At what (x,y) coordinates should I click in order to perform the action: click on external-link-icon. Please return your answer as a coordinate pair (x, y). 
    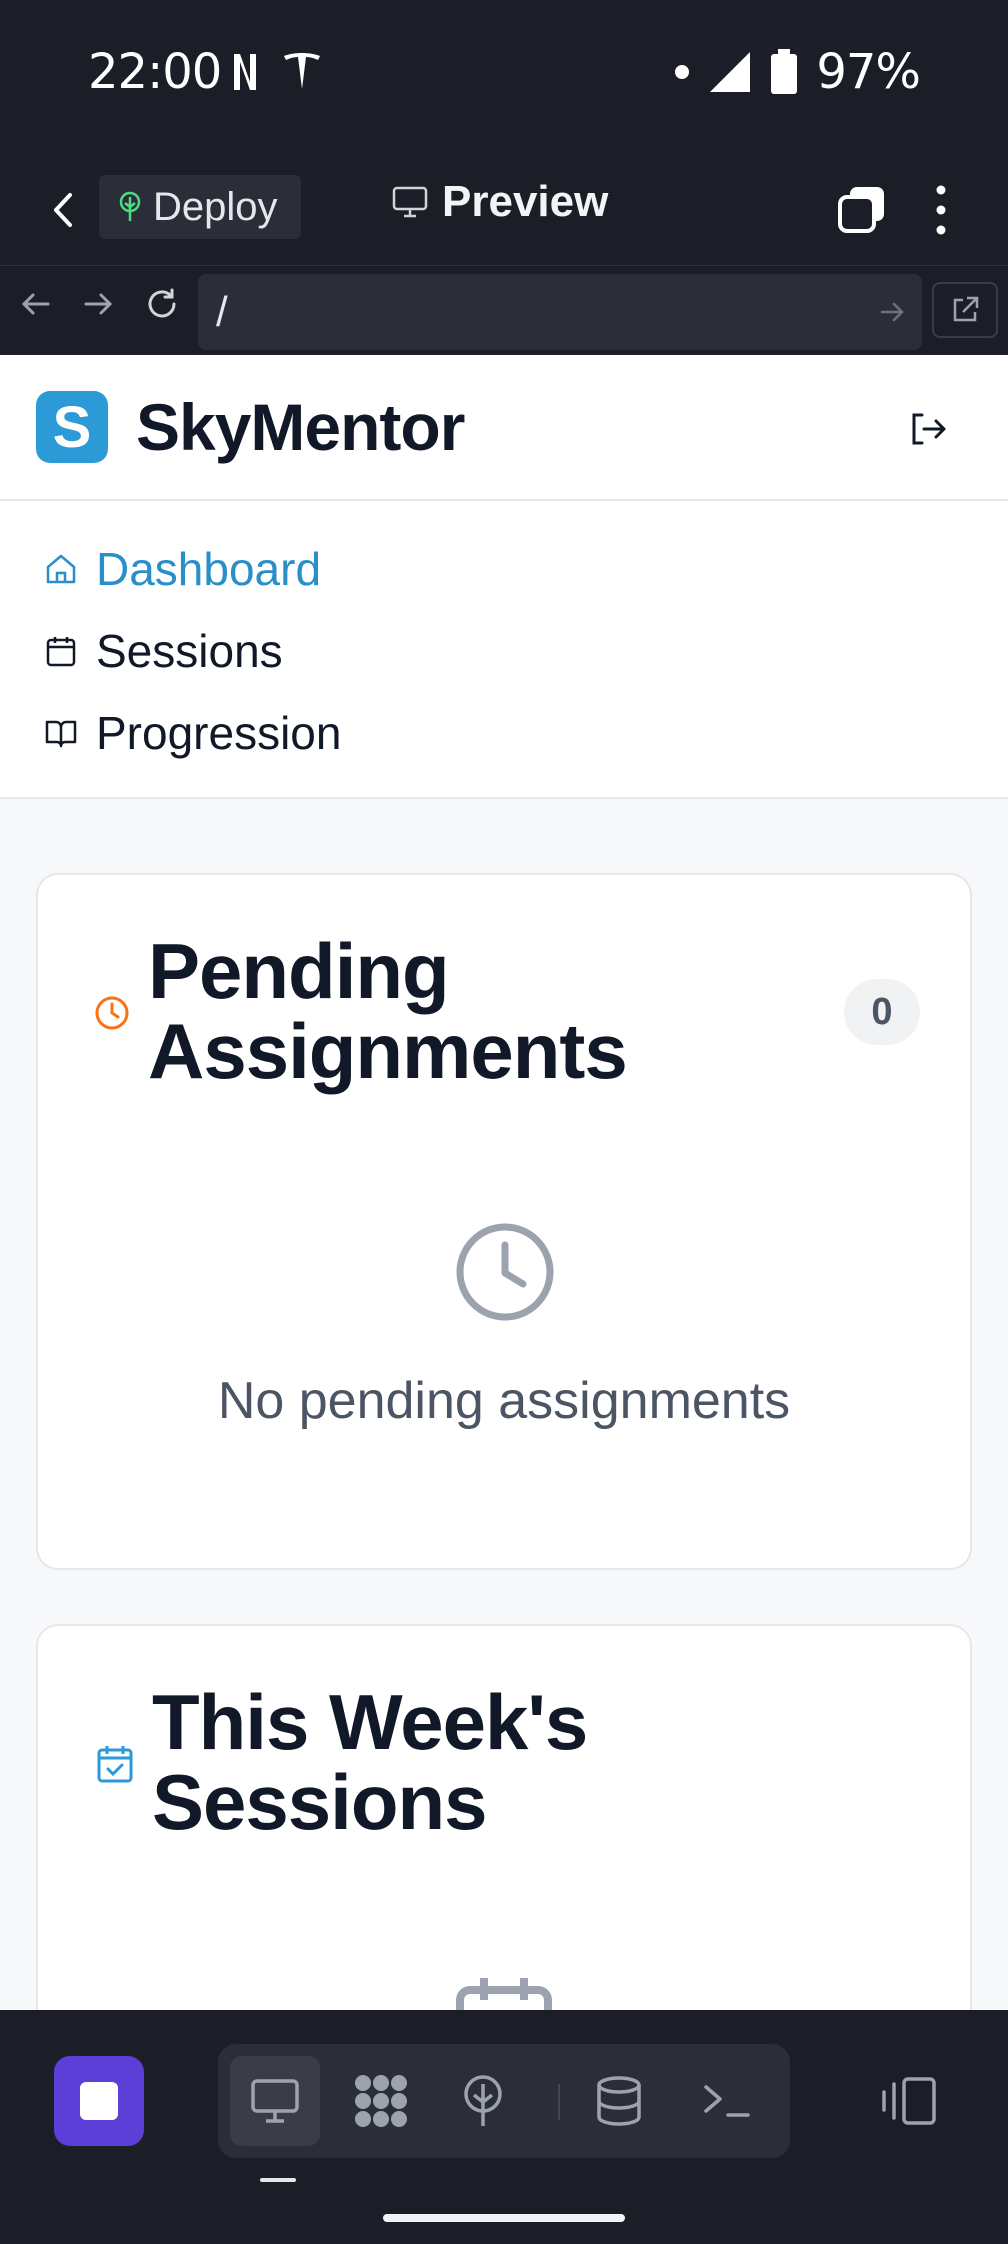
    Looking at the image, I should click on (966, 309).